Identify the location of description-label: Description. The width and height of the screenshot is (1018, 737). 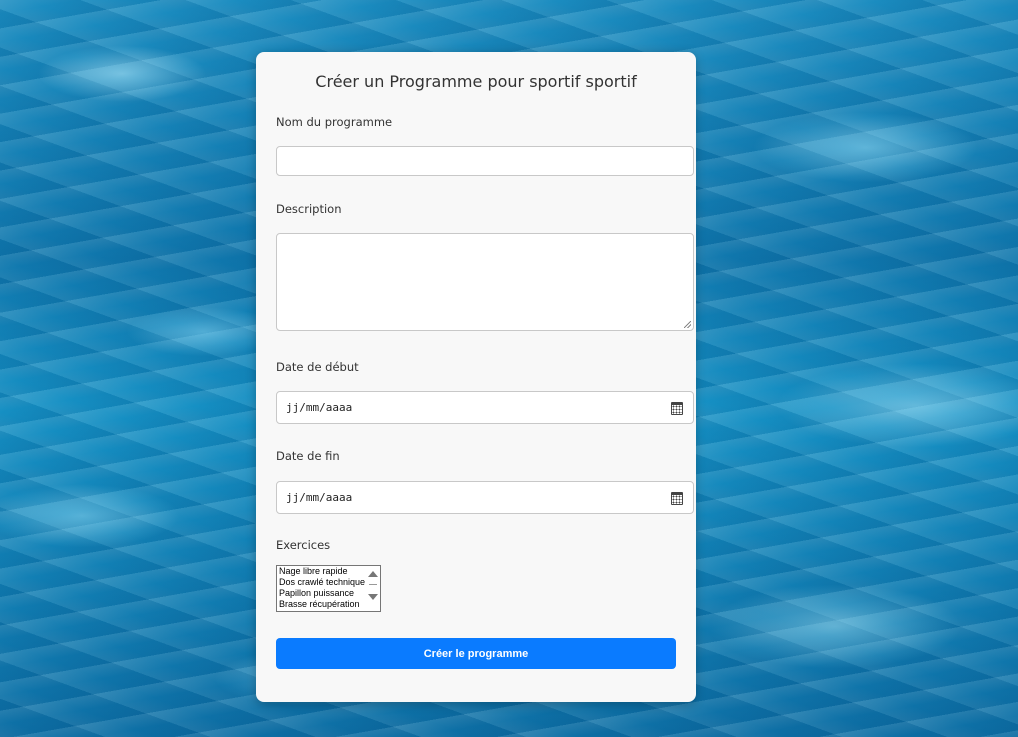
(309, 209).